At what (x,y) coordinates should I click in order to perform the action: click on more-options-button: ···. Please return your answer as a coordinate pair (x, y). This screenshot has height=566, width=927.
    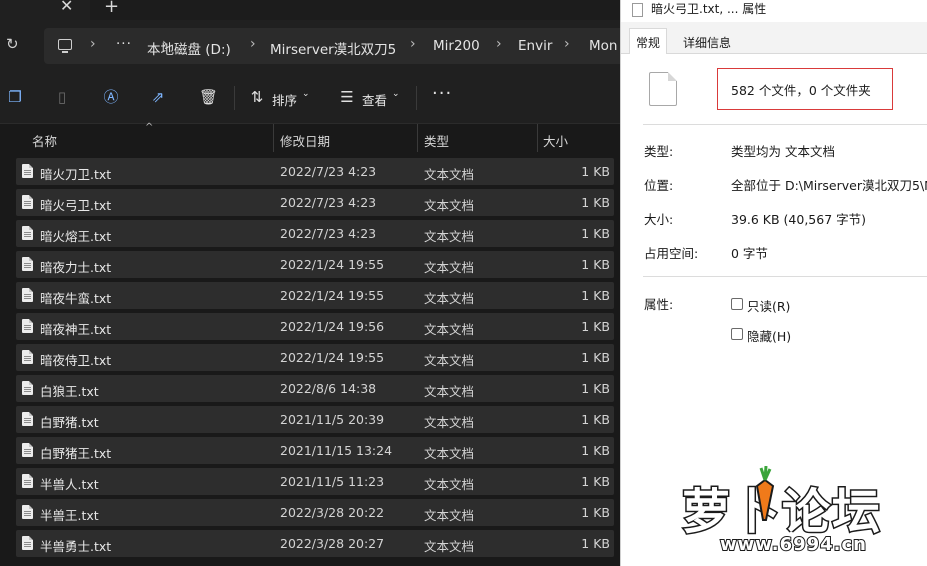
    Looking at the image, I should click on (442, 93).